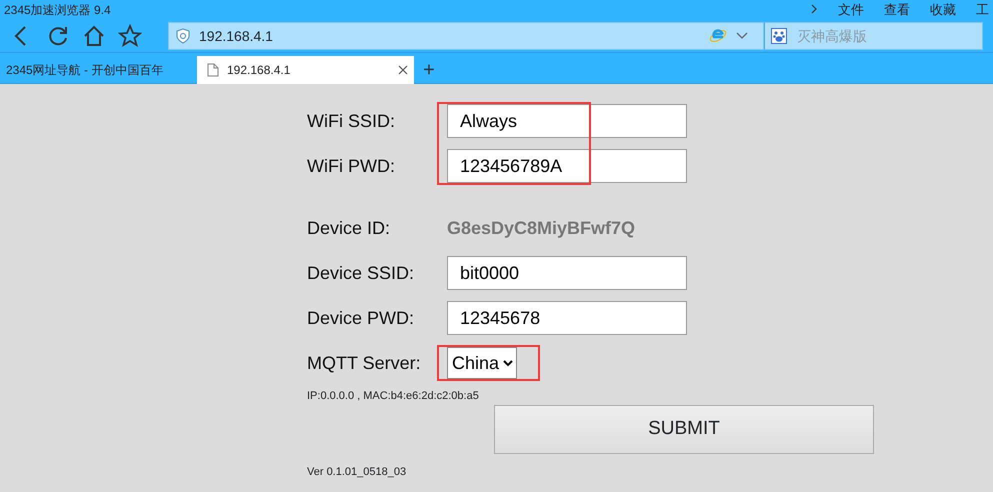  What do you see at coordinates (466, 36) in the screenshot?
I see `address-bar: 192.168.4.1` at bounding box center [466, 36].